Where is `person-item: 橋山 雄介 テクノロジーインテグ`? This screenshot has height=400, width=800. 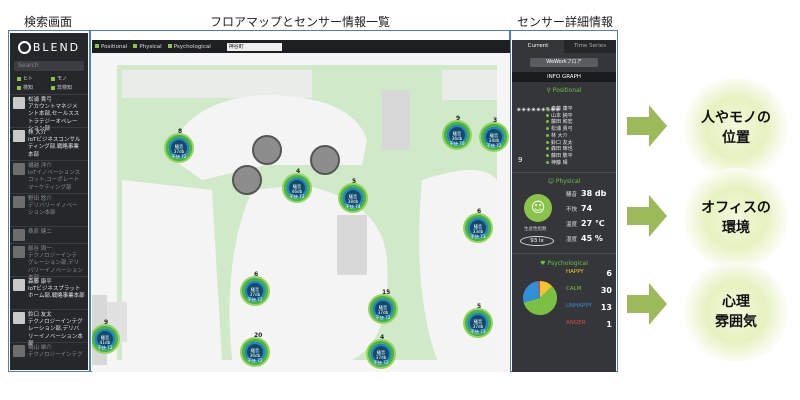
person-item: 橋山 雄介 テクノロジーインテグ is located at coordinates (49, 356).